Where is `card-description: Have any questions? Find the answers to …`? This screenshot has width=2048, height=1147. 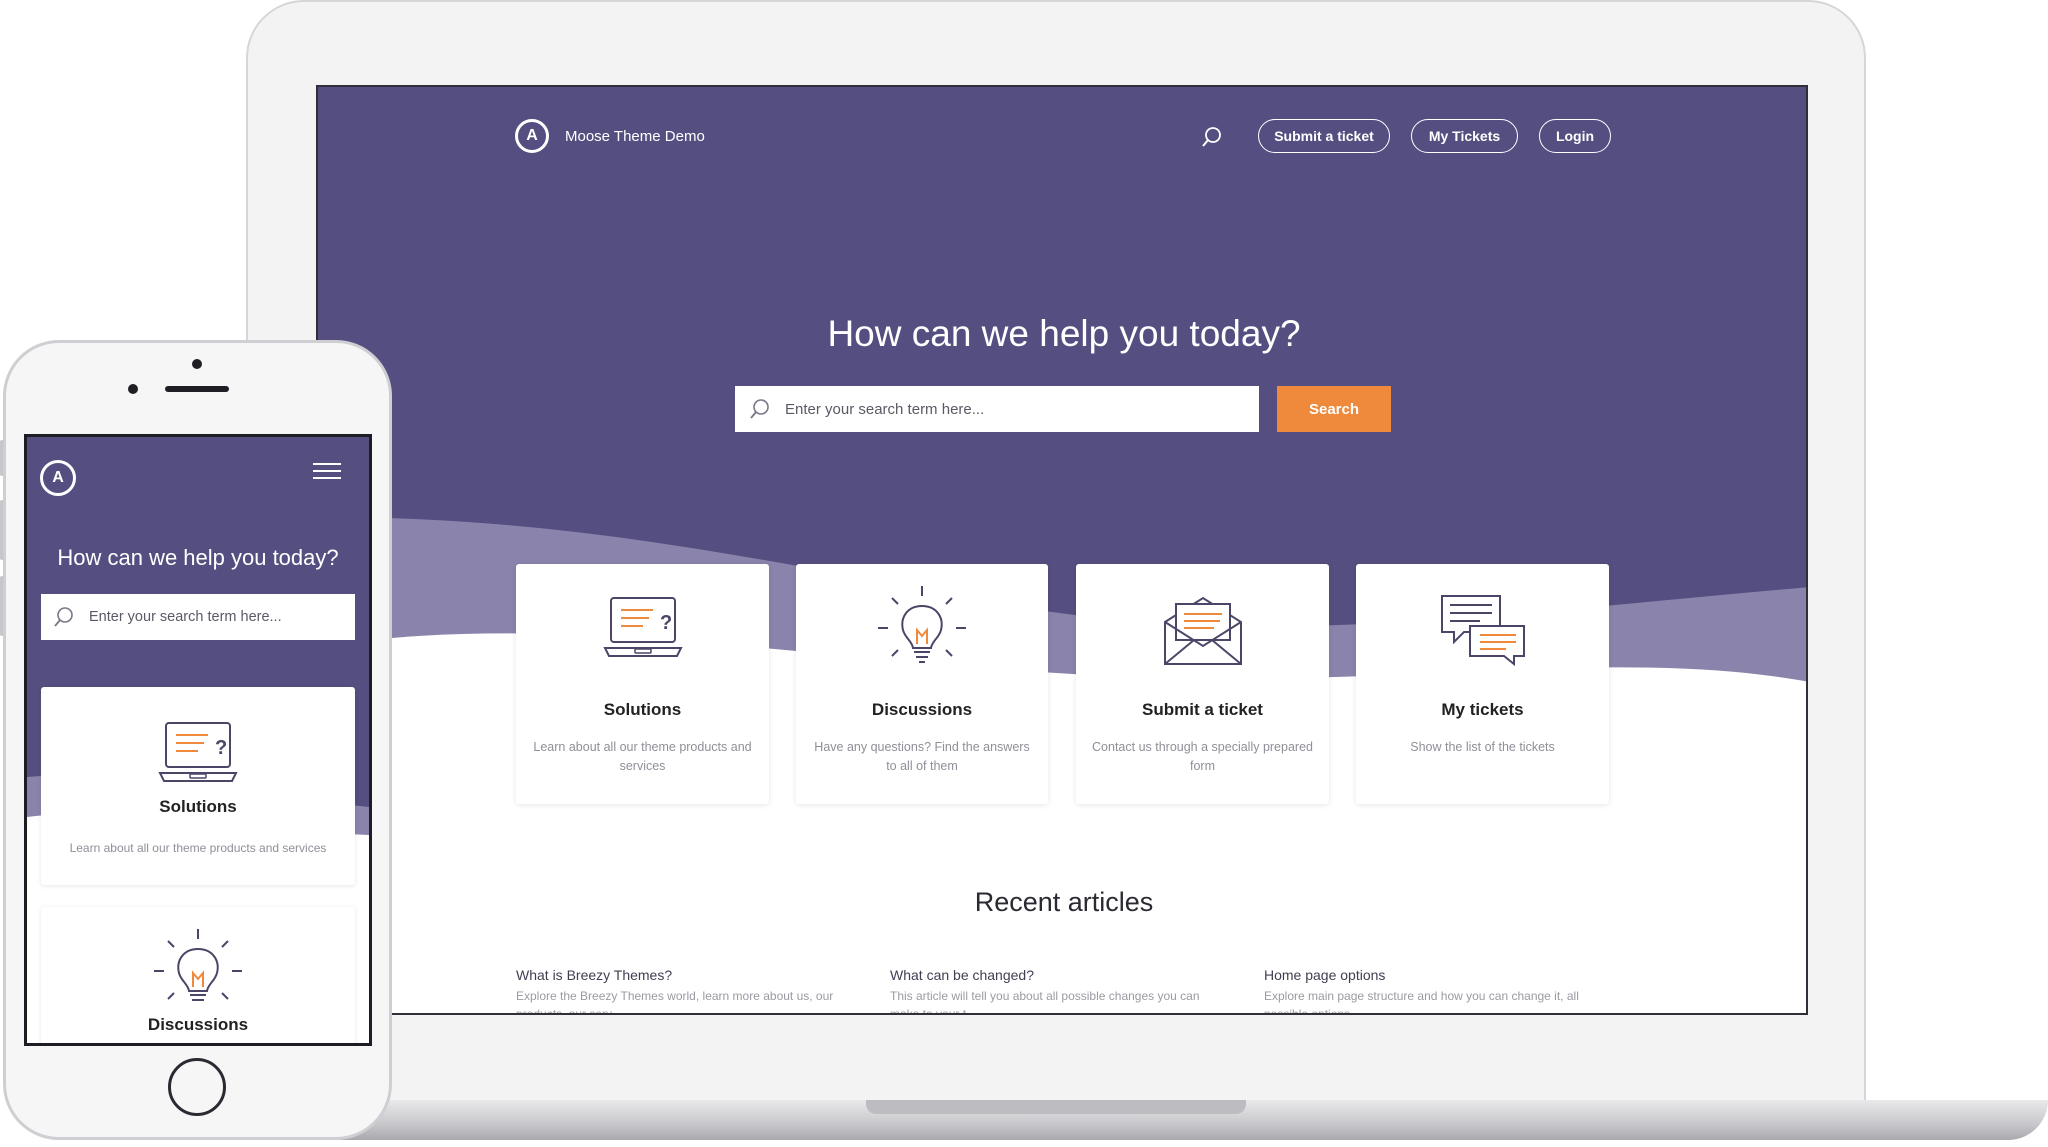
card-description: Have any questions? Find the answers to … is located at coordinates (922, 756).